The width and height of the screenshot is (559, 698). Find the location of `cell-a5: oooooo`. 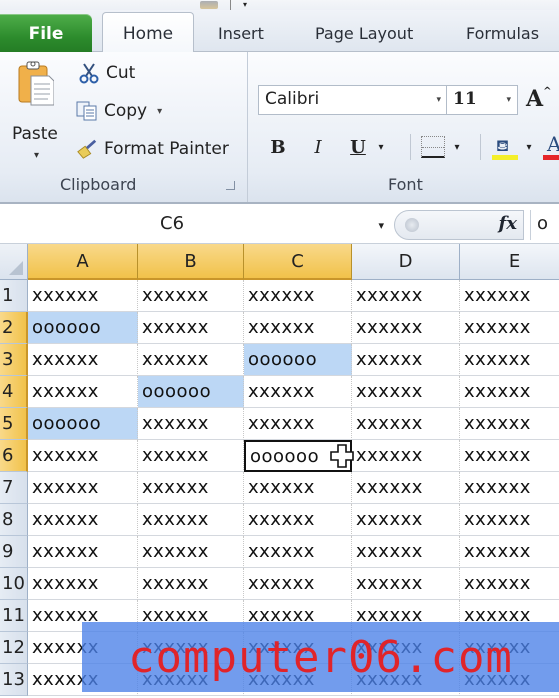

cell-a5: oooooo is located at coordinates (83, 424).